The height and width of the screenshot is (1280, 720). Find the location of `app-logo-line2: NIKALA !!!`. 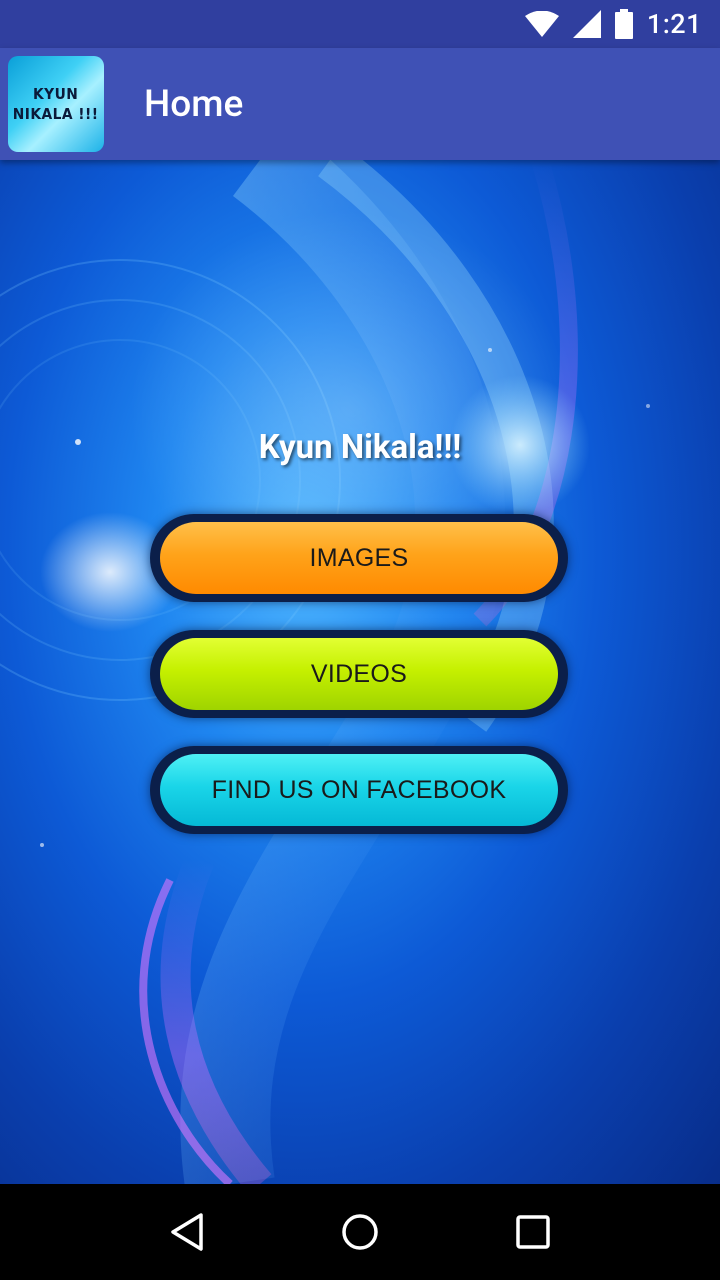

app-logo-line2: NIKALA !!! is located at coordinates (56, 114).